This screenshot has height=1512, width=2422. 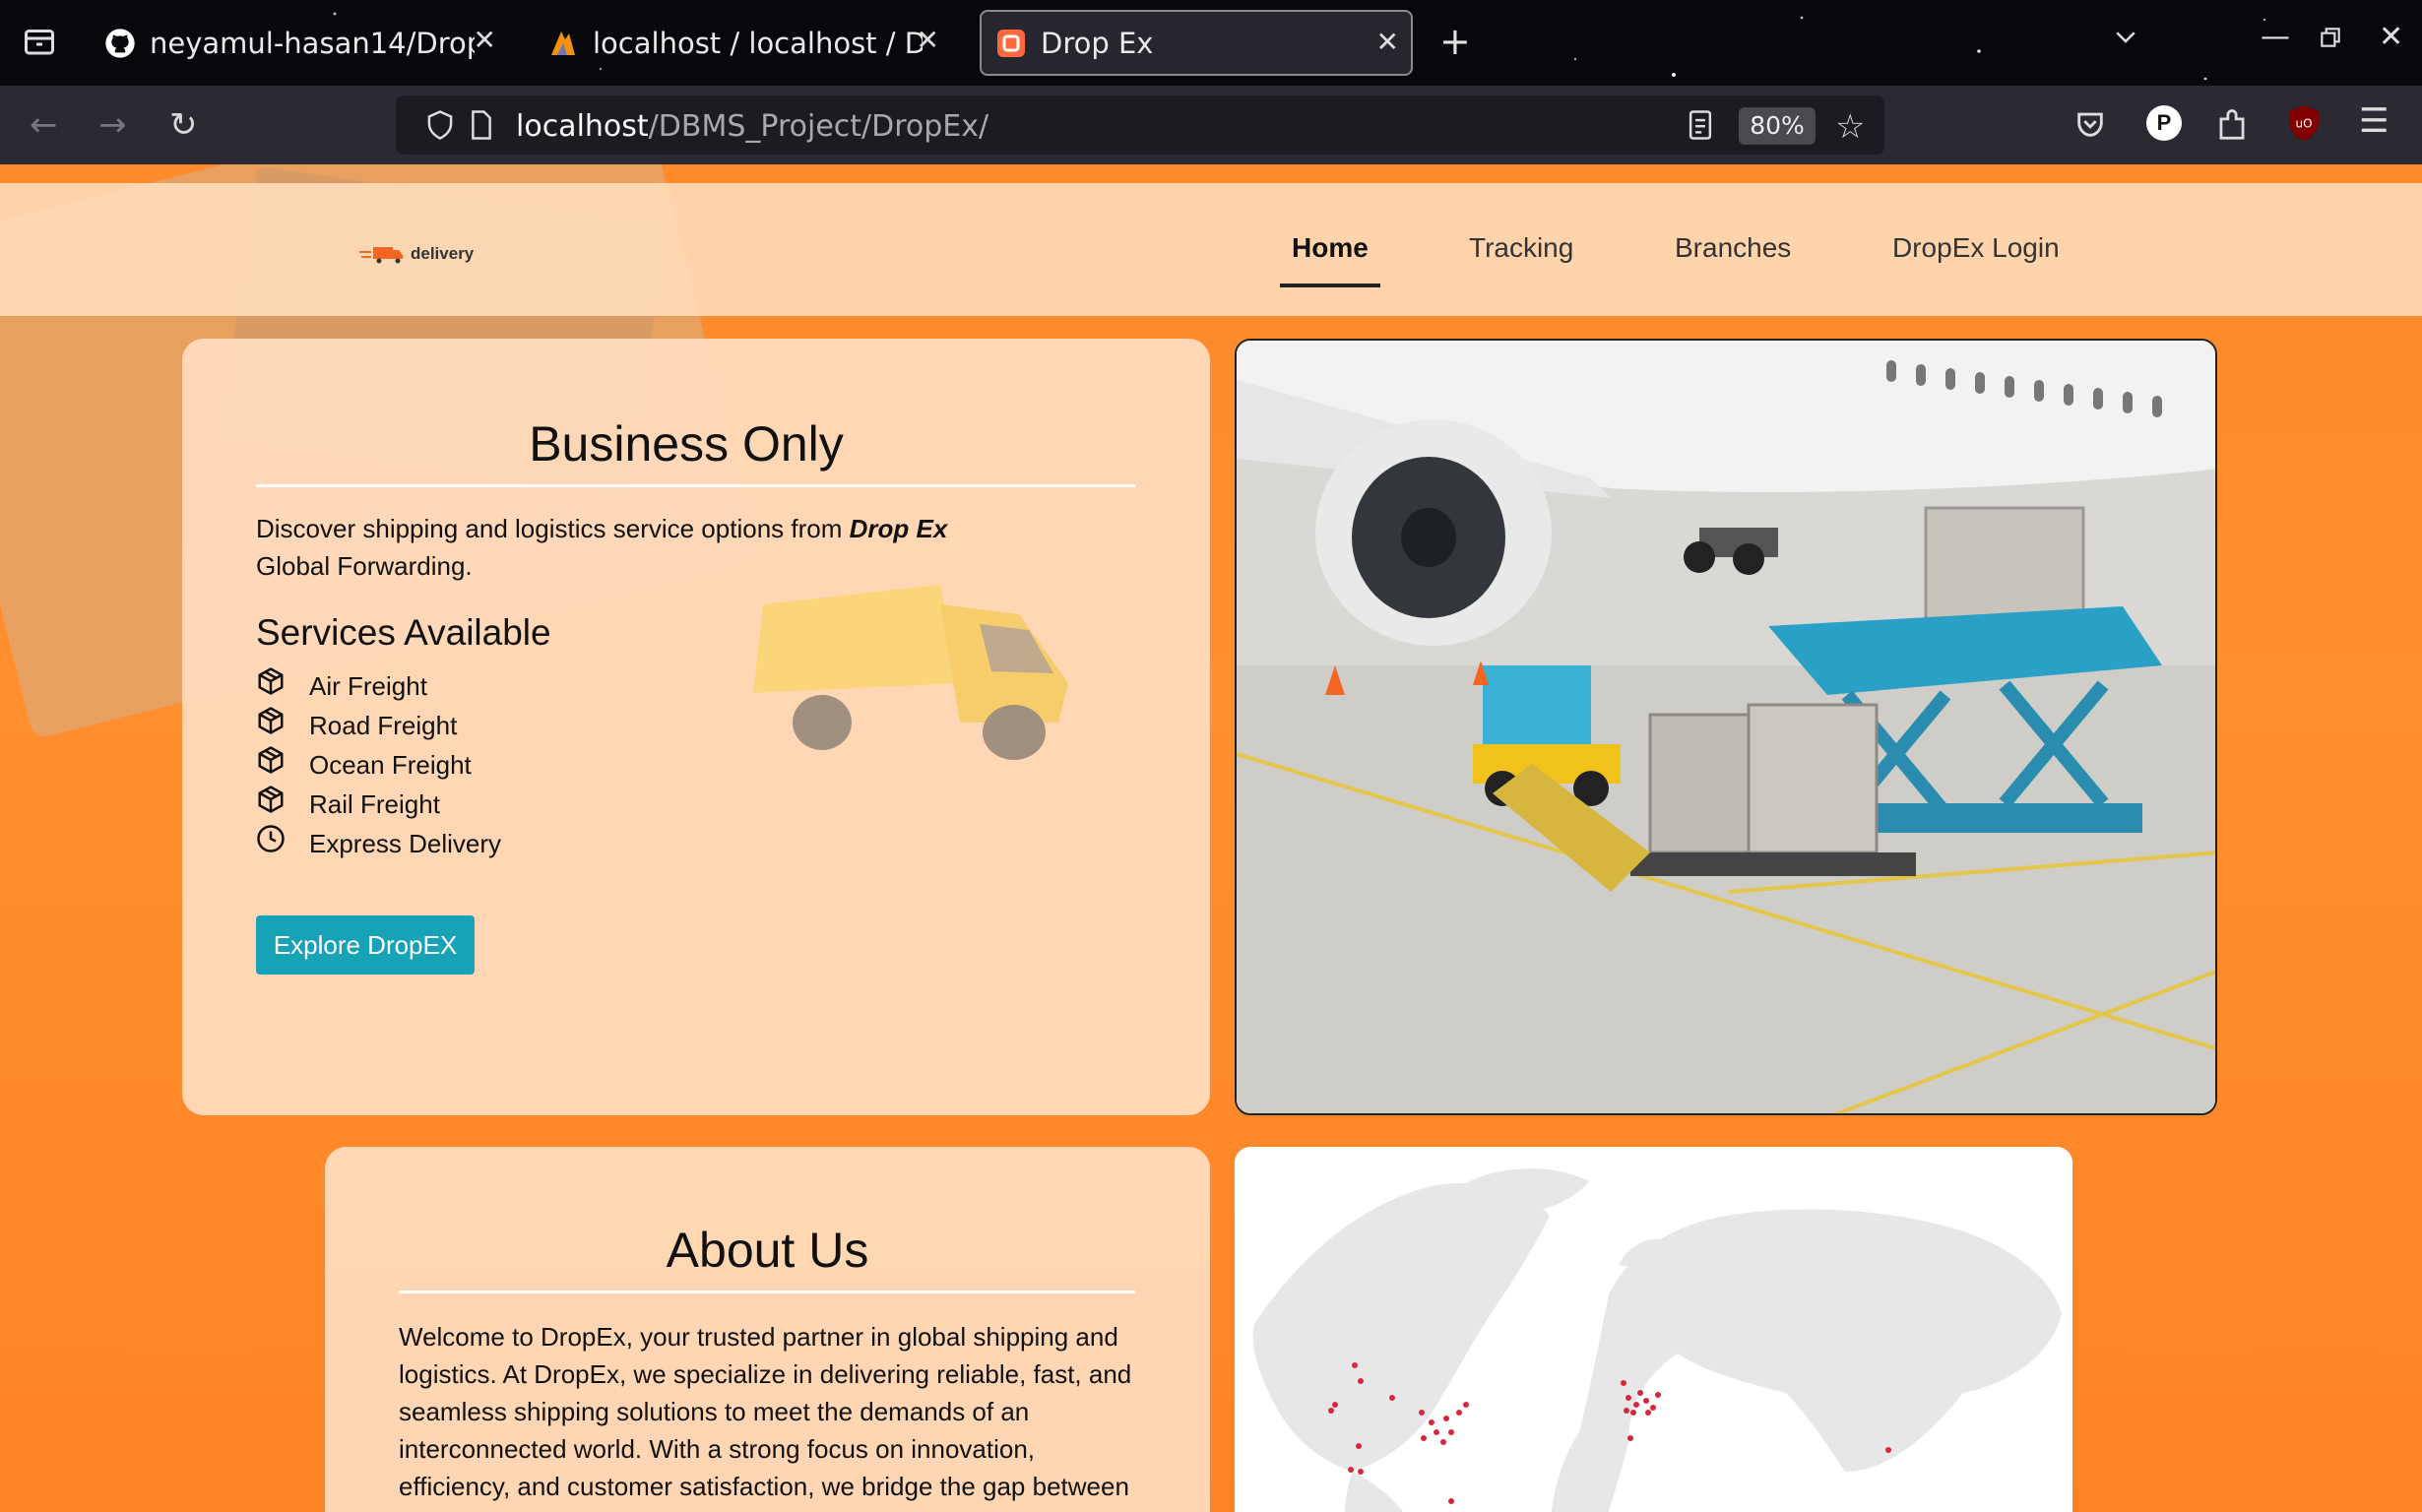 What do you see at coordinates (818, 126) in the screenshot?
I see `url-path: /DBMS_Project/DropEx/` at bounding box center [818, 126].